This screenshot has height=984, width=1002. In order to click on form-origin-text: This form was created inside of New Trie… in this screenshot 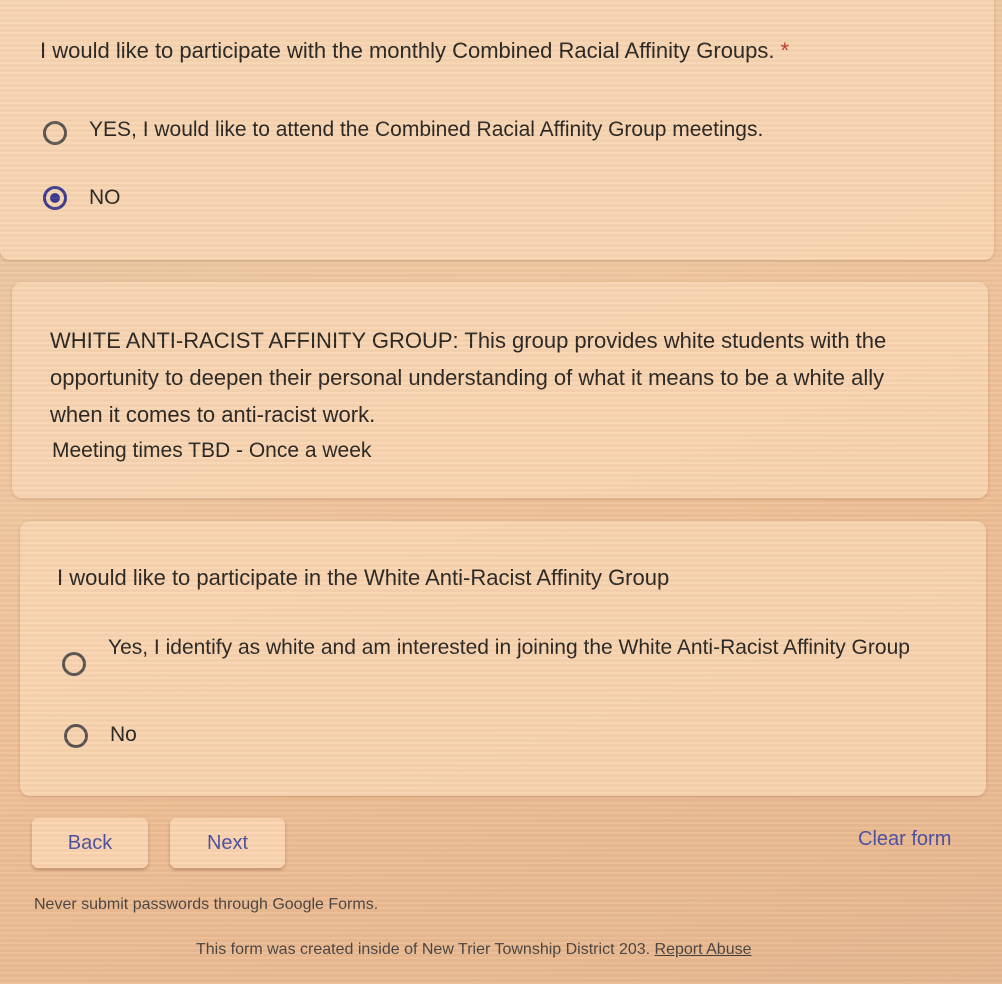, I will do `click(423, 949)`.